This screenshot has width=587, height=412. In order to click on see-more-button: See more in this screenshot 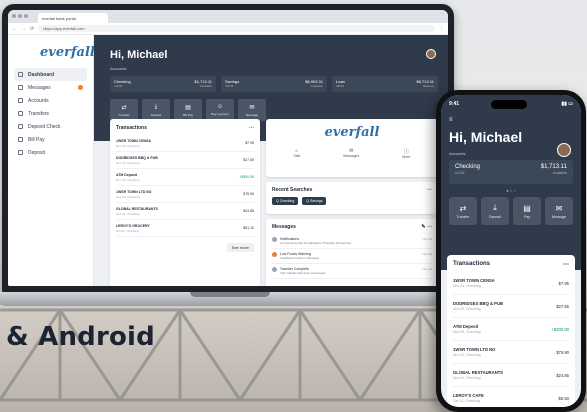, I will do `click(240, 247)`.